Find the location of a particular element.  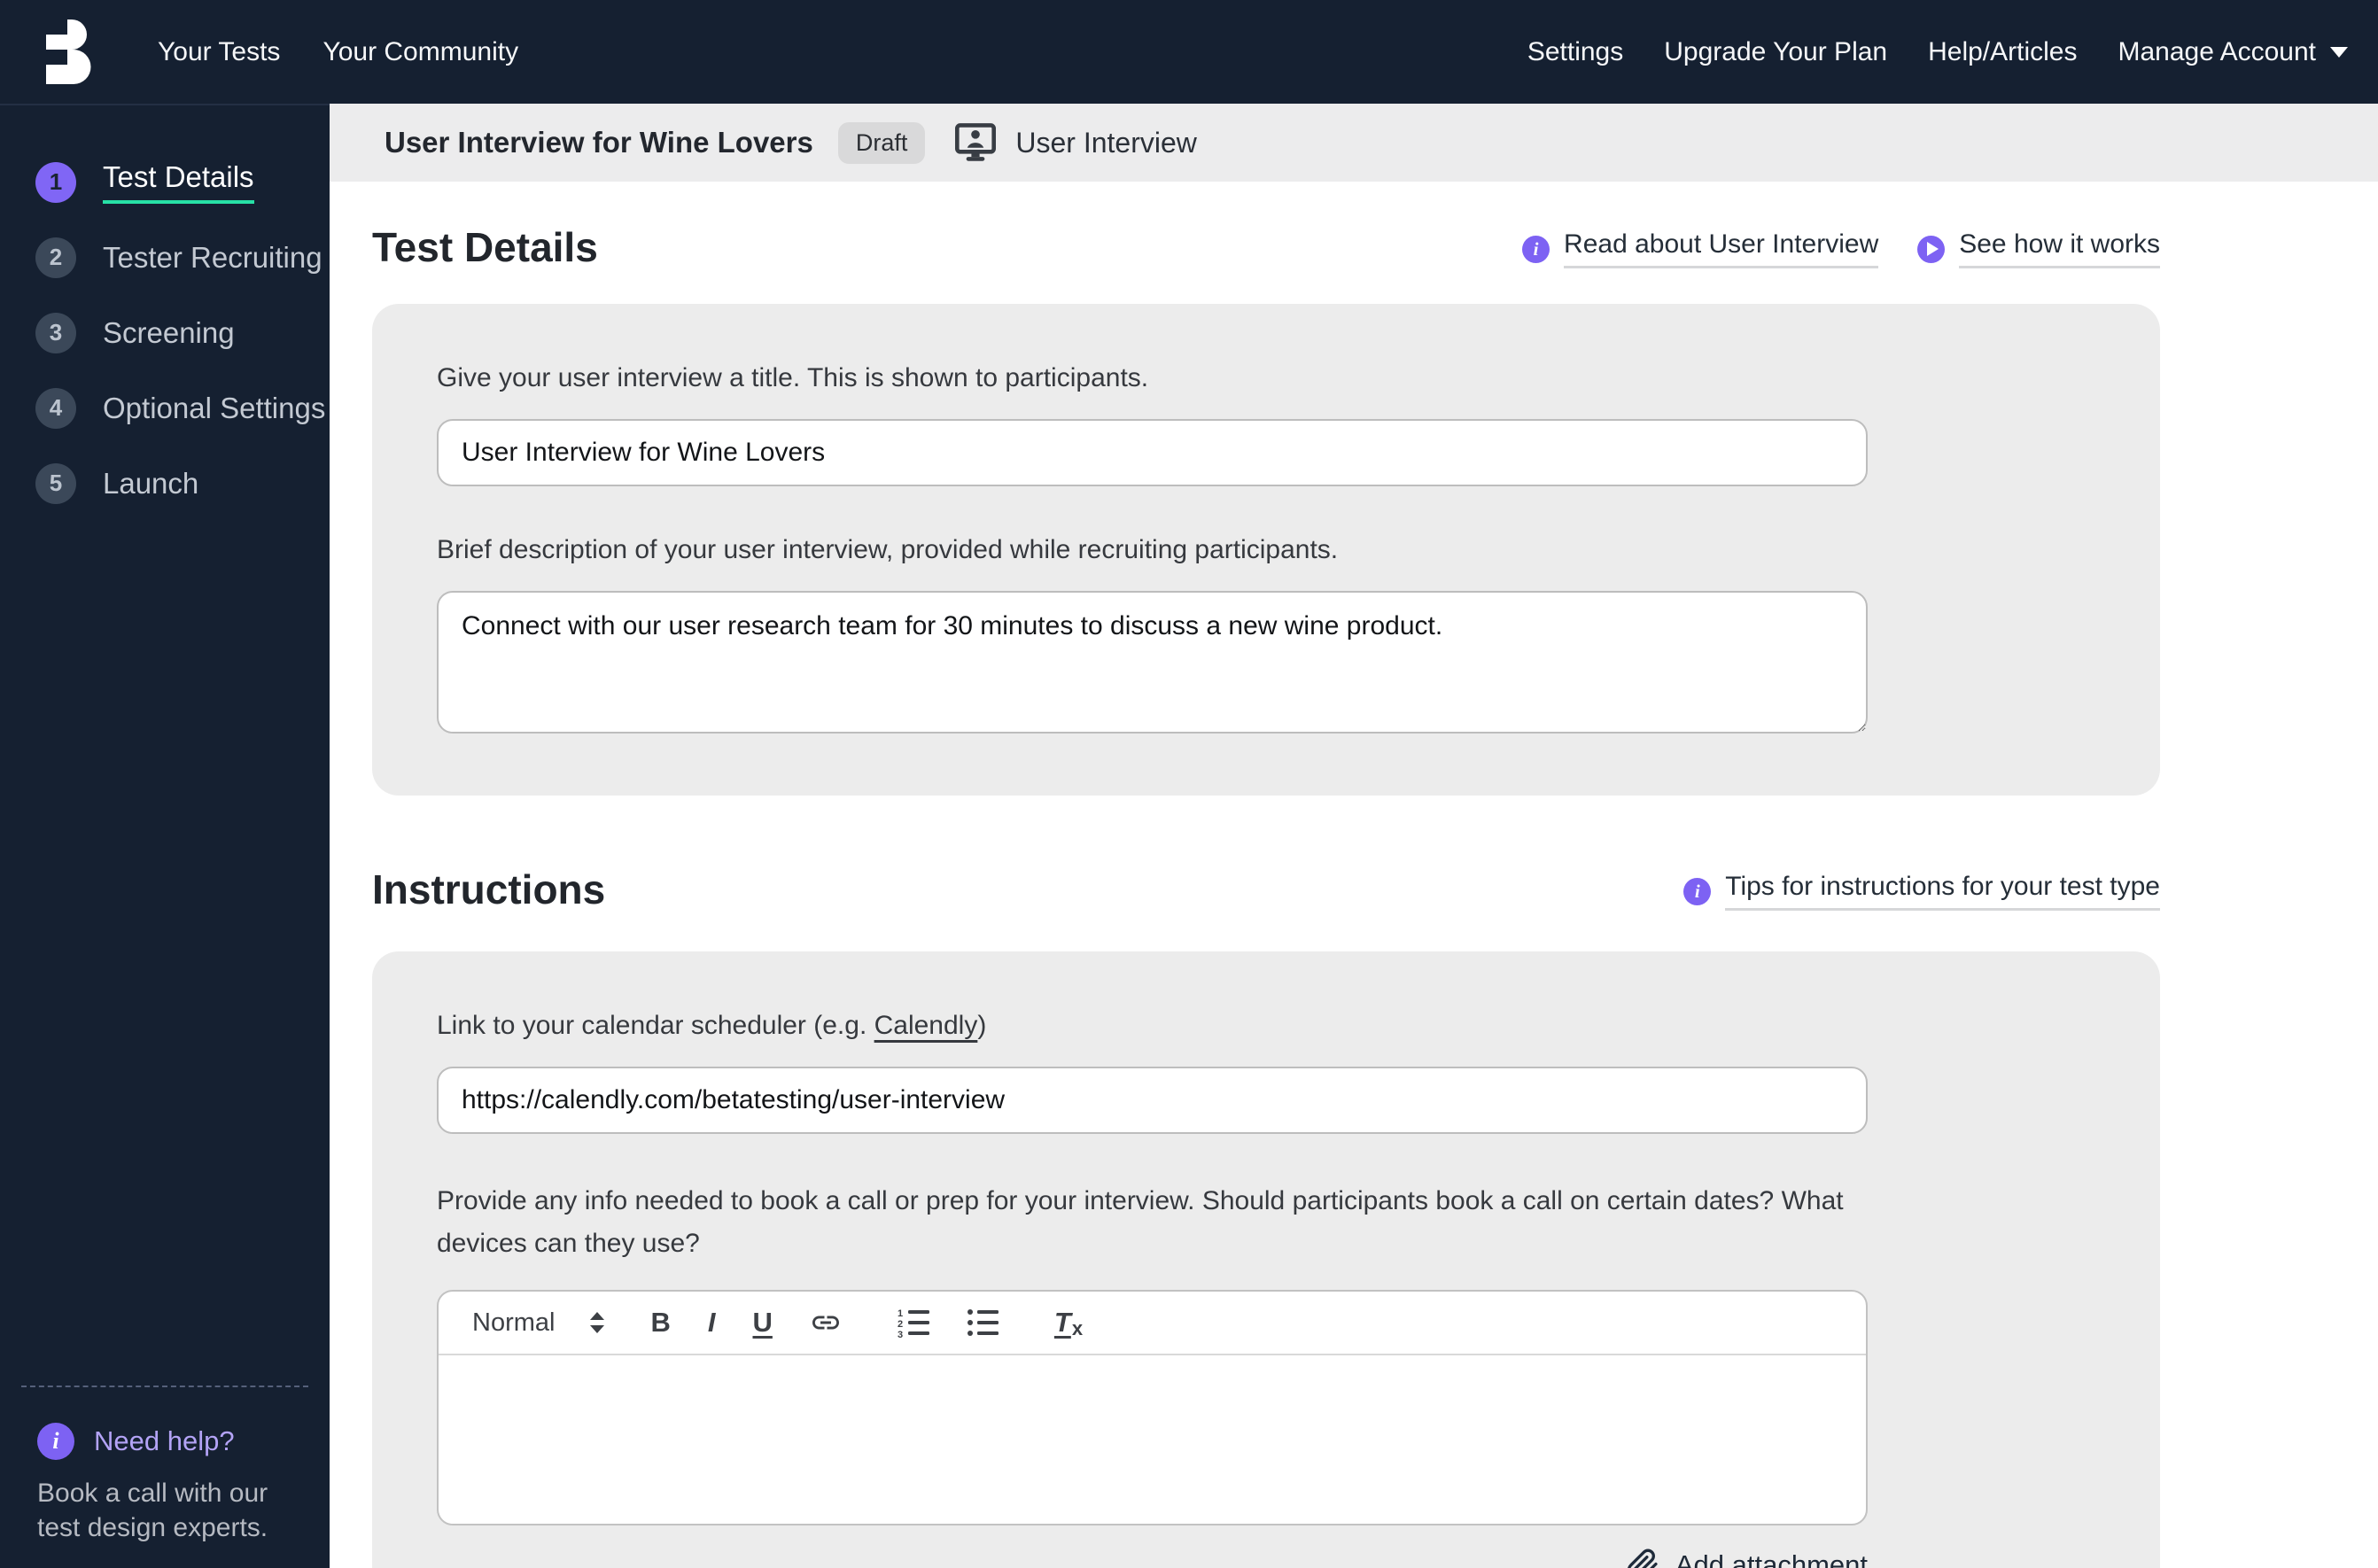

format-selector-arrows-icon is located at coordinates (597, 1322).